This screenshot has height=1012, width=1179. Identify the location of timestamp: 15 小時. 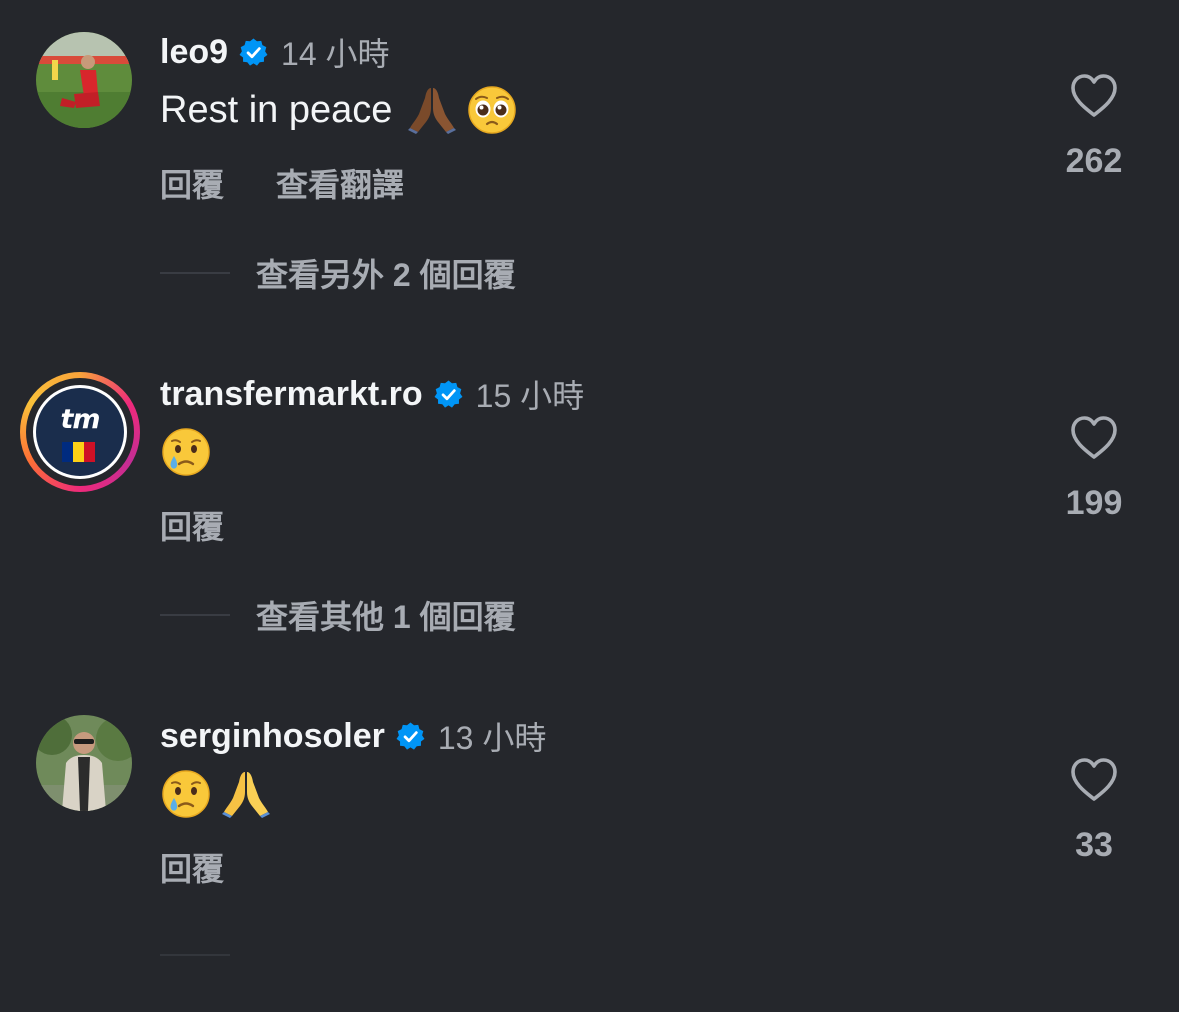
(530, 396).